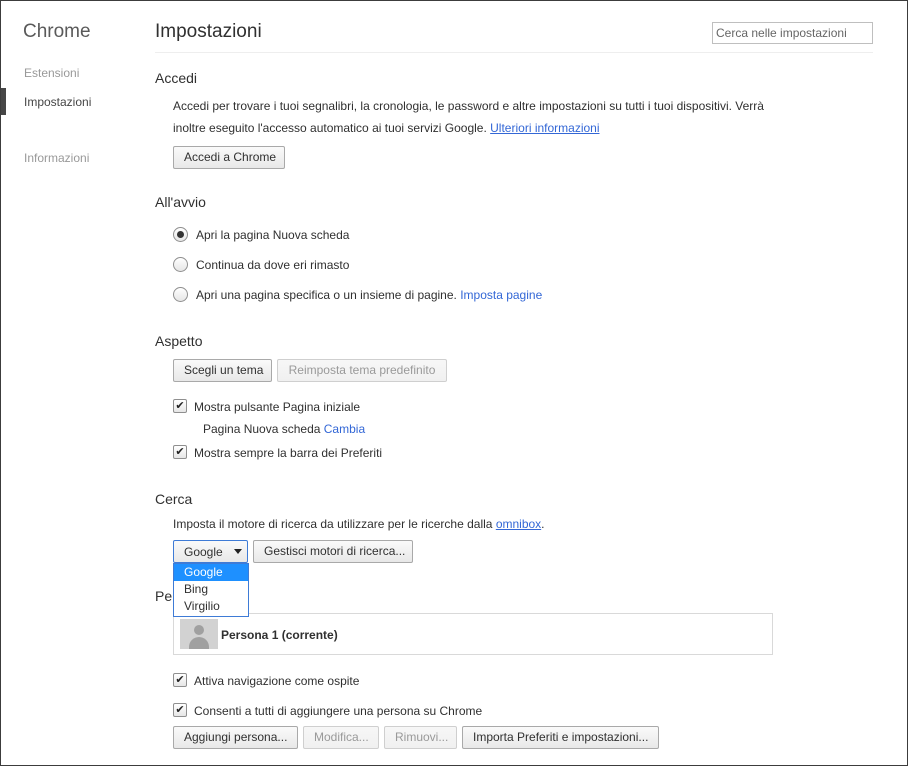 This screenshot has height=766, width=908. I want to click on avatar-head-shape, so click(199, 630).